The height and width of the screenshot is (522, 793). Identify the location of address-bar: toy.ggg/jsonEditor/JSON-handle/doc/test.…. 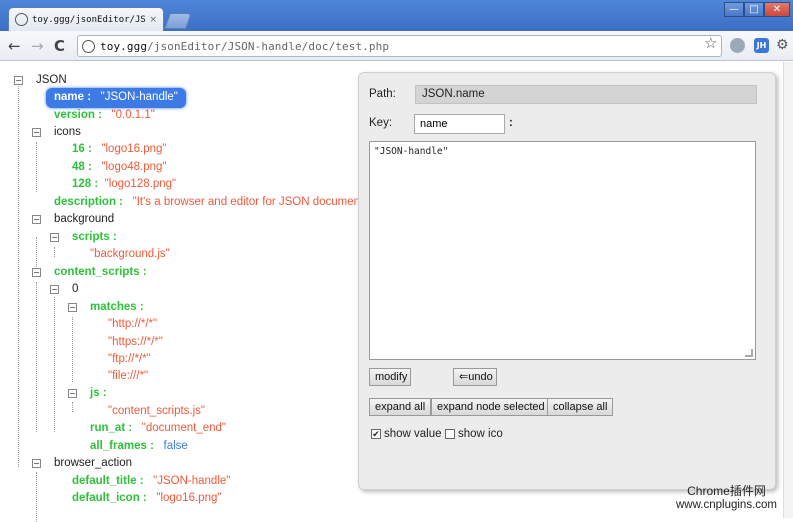
(399, 46).